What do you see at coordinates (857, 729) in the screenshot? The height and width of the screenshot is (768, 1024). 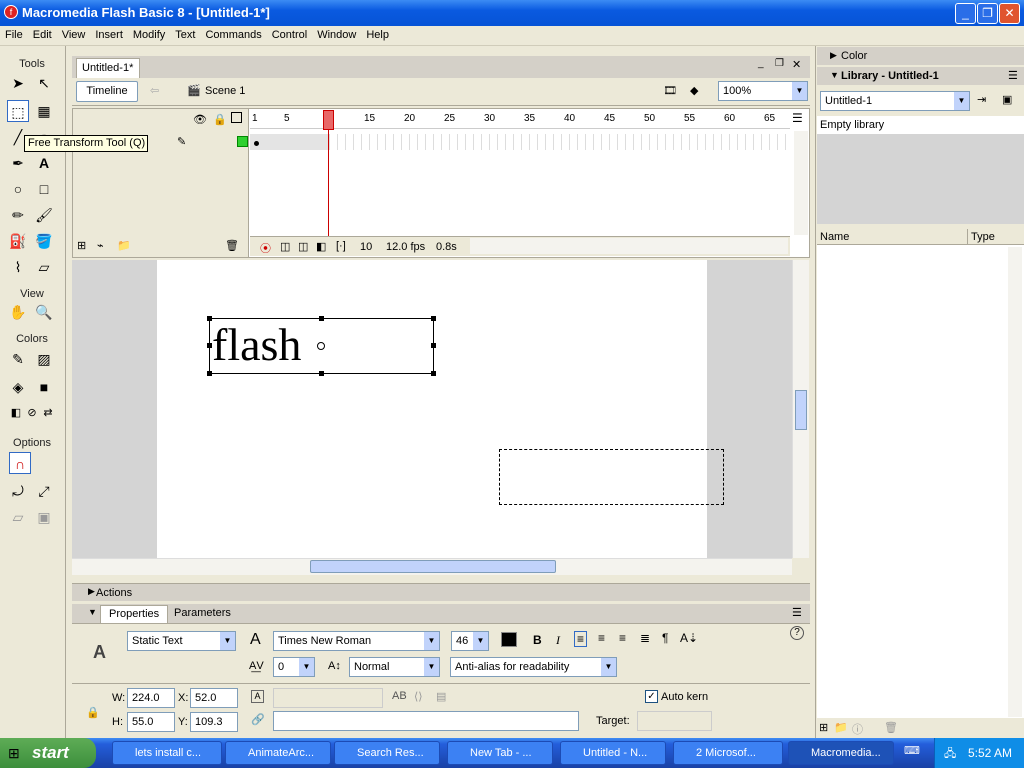 I see `properties-icon: ⓘ` at bounding box center [857, 729].